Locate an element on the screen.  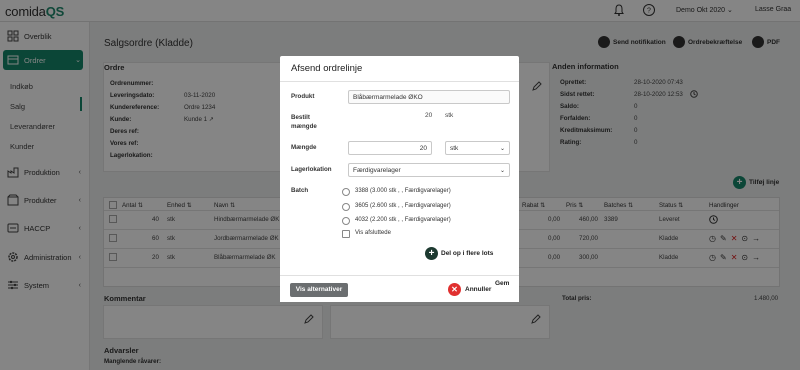
split-lots-button: + Del op i flere lots is located at coordinates (459, 253).